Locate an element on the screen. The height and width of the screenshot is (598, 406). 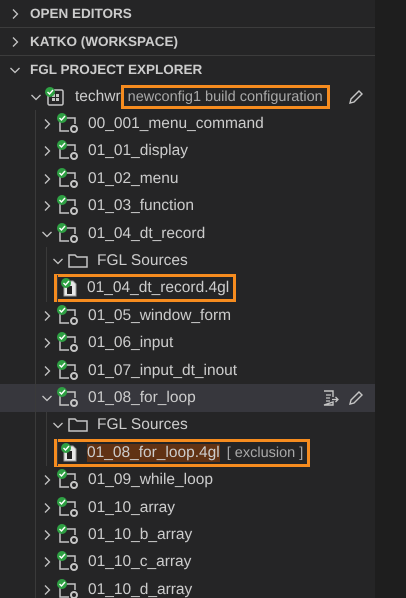
section-header: KATKO (WORKSPACE) is located at coordinates (187, 41).